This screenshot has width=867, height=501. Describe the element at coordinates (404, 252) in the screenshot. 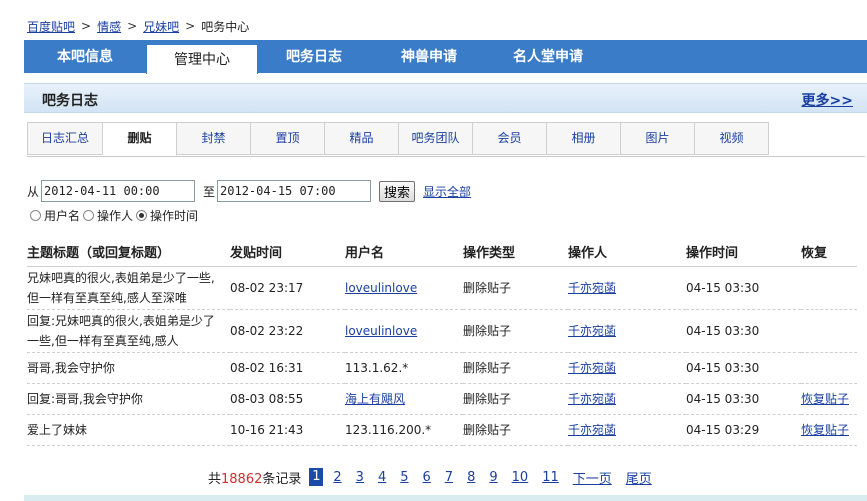

I see `col-header-username: 用户名` at that location.